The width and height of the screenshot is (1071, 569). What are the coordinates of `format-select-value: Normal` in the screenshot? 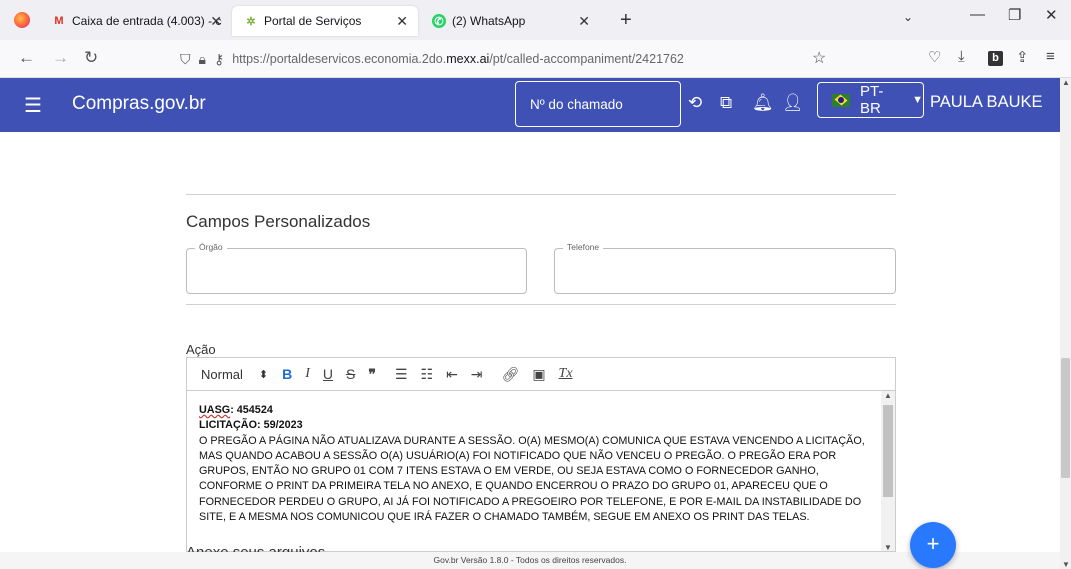 It's located at (222, 374).